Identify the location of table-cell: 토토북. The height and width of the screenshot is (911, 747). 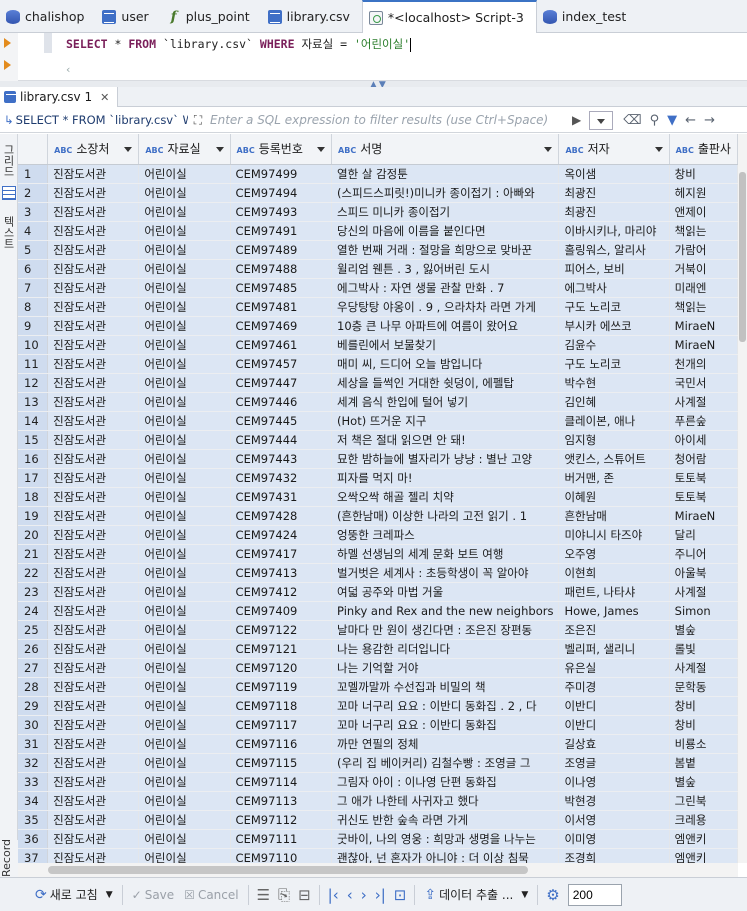
(703, 497).